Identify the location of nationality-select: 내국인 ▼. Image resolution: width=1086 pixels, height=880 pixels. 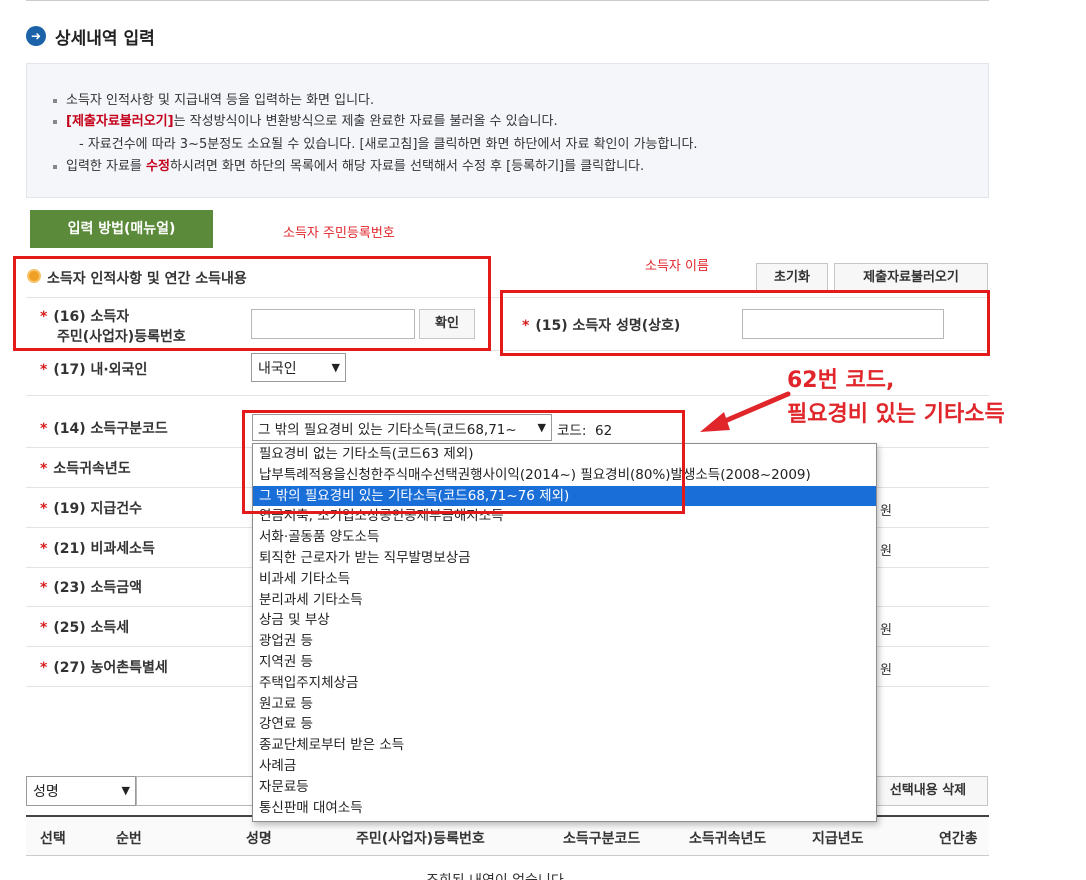
(298, 367).